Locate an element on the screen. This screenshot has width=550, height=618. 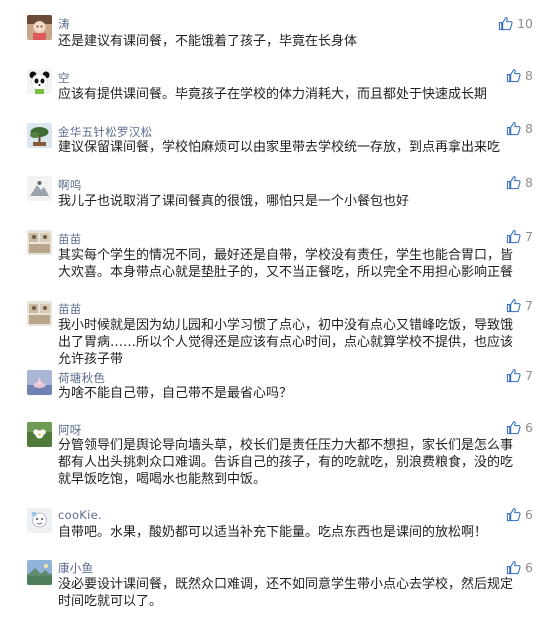
avatar-mountain-icon is located at coordinates (39, 188).